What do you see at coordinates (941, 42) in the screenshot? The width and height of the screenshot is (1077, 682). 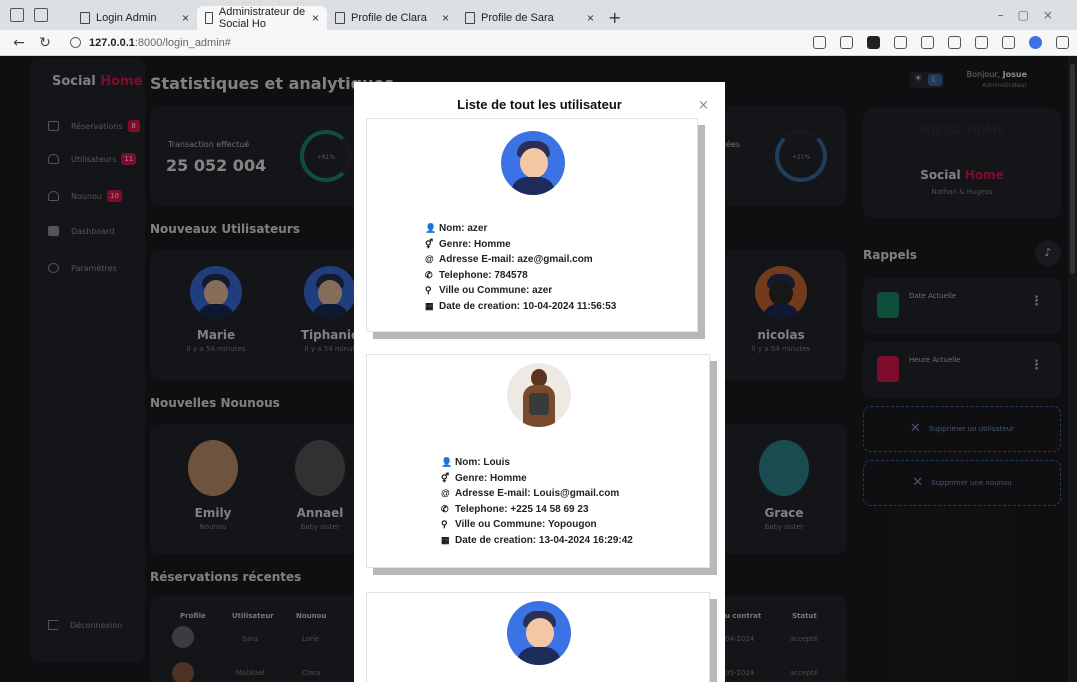 I see `browser-toolbar-icons` at bounding box center [941, 42].